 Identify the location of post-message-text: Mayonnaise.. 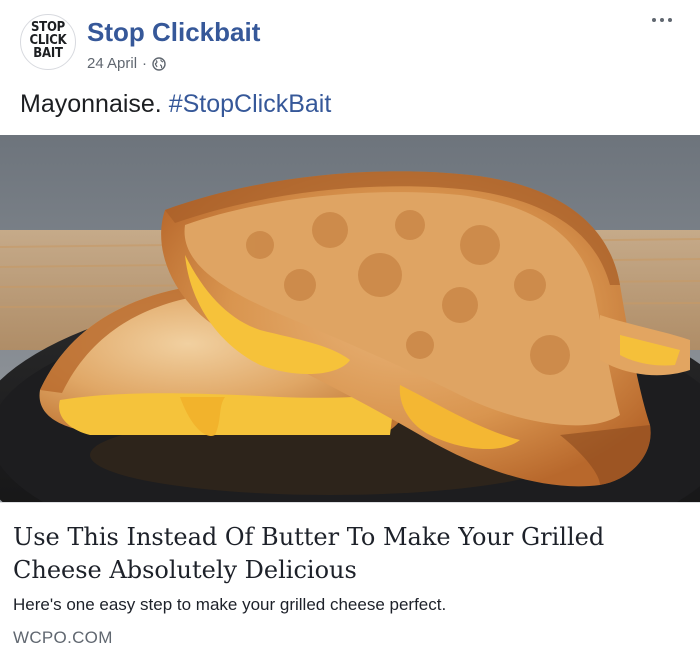
(91, 104).